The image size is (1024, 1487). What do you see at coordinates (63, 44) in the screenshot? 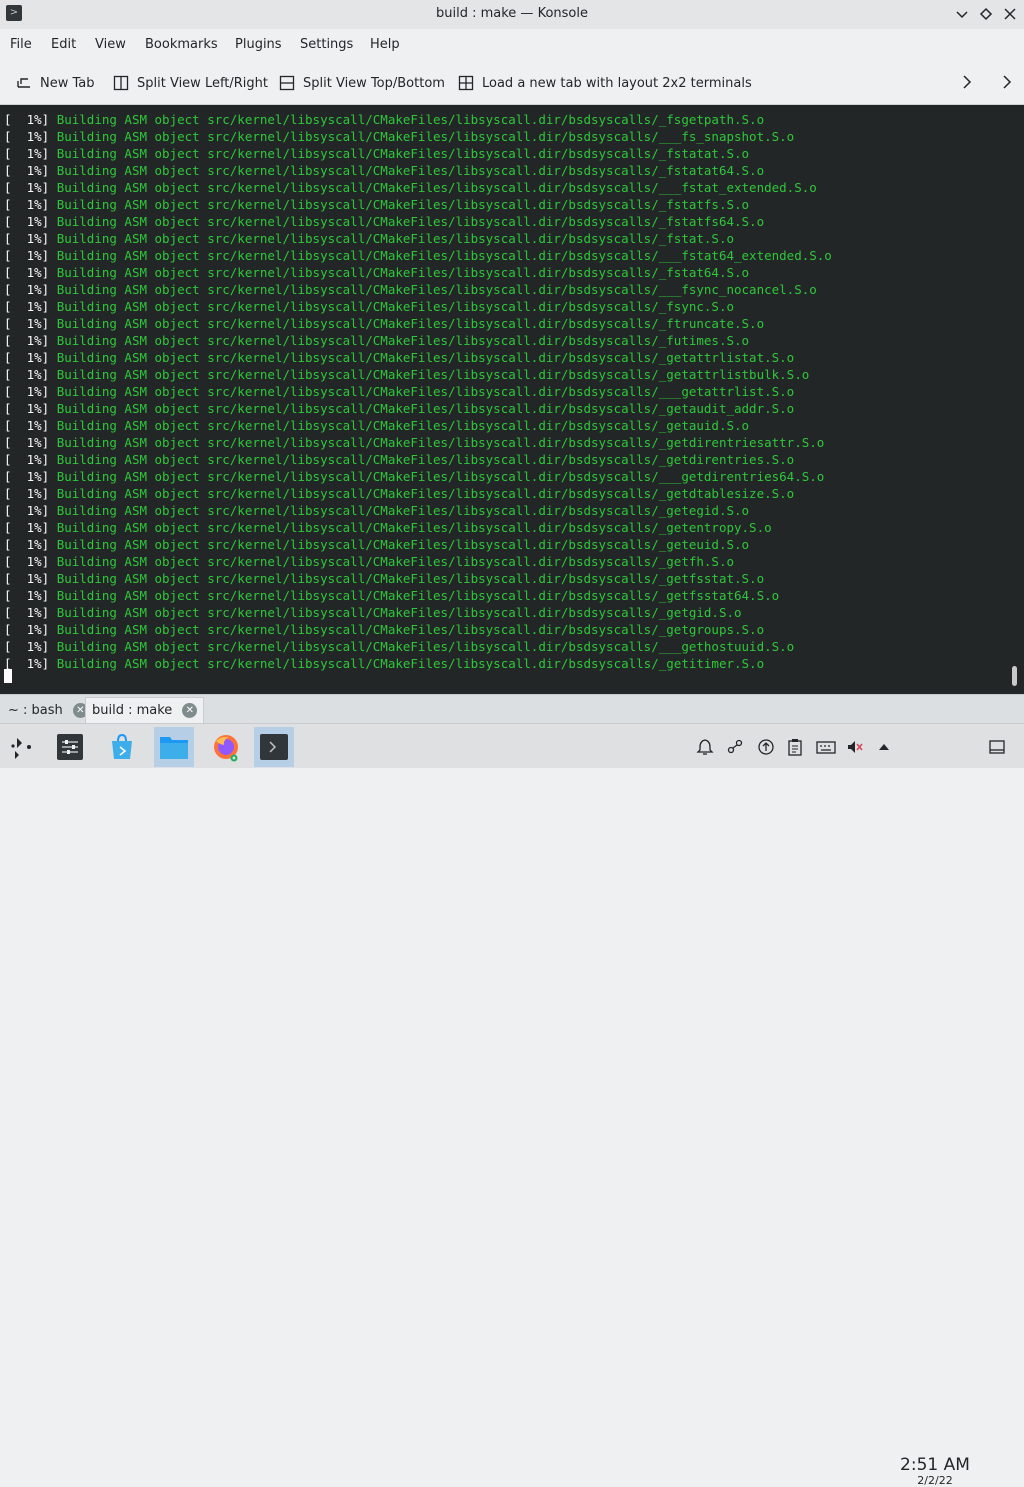
I see `menu-edit: Edit` at bounding box center [63, 44].